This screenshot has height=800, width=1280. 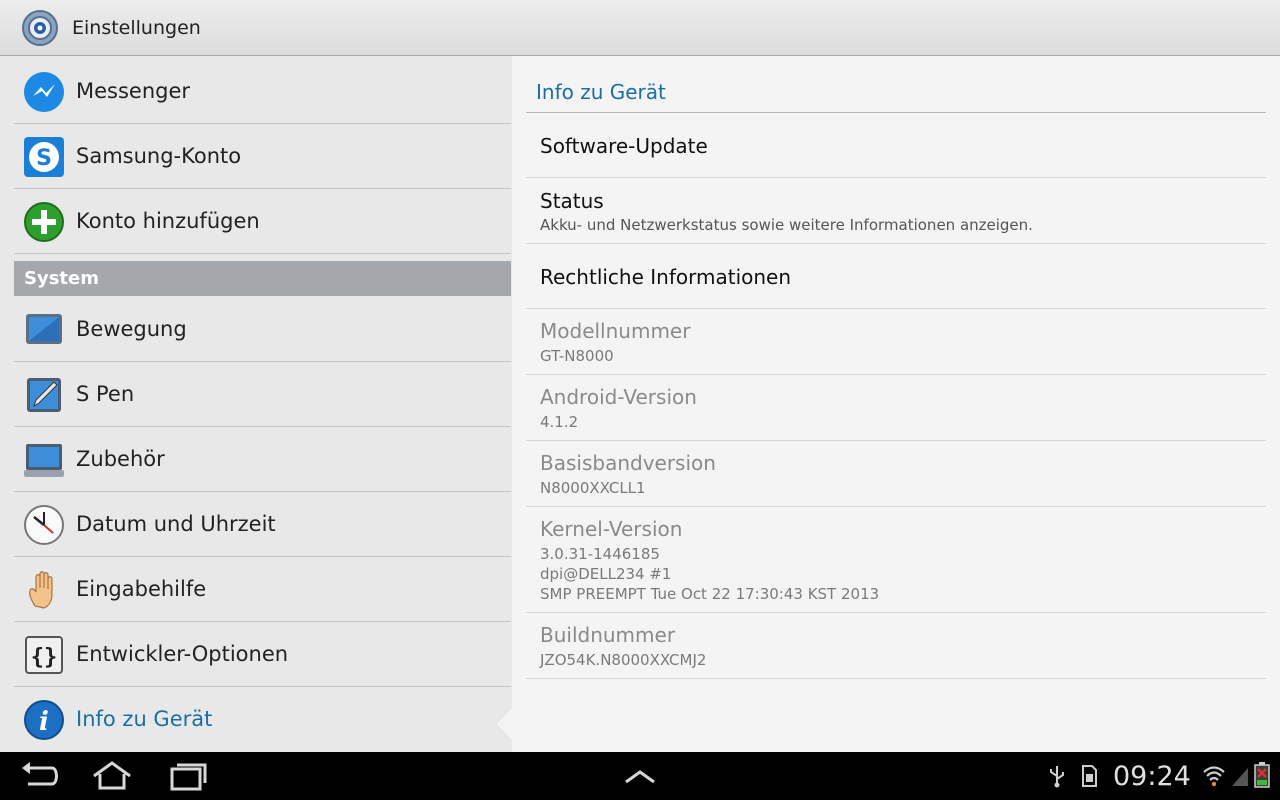 What do you see at coordinates (136, 28) in the screenshot?
I see `app-title: Einstellungen` at bounding box center [136, 28].